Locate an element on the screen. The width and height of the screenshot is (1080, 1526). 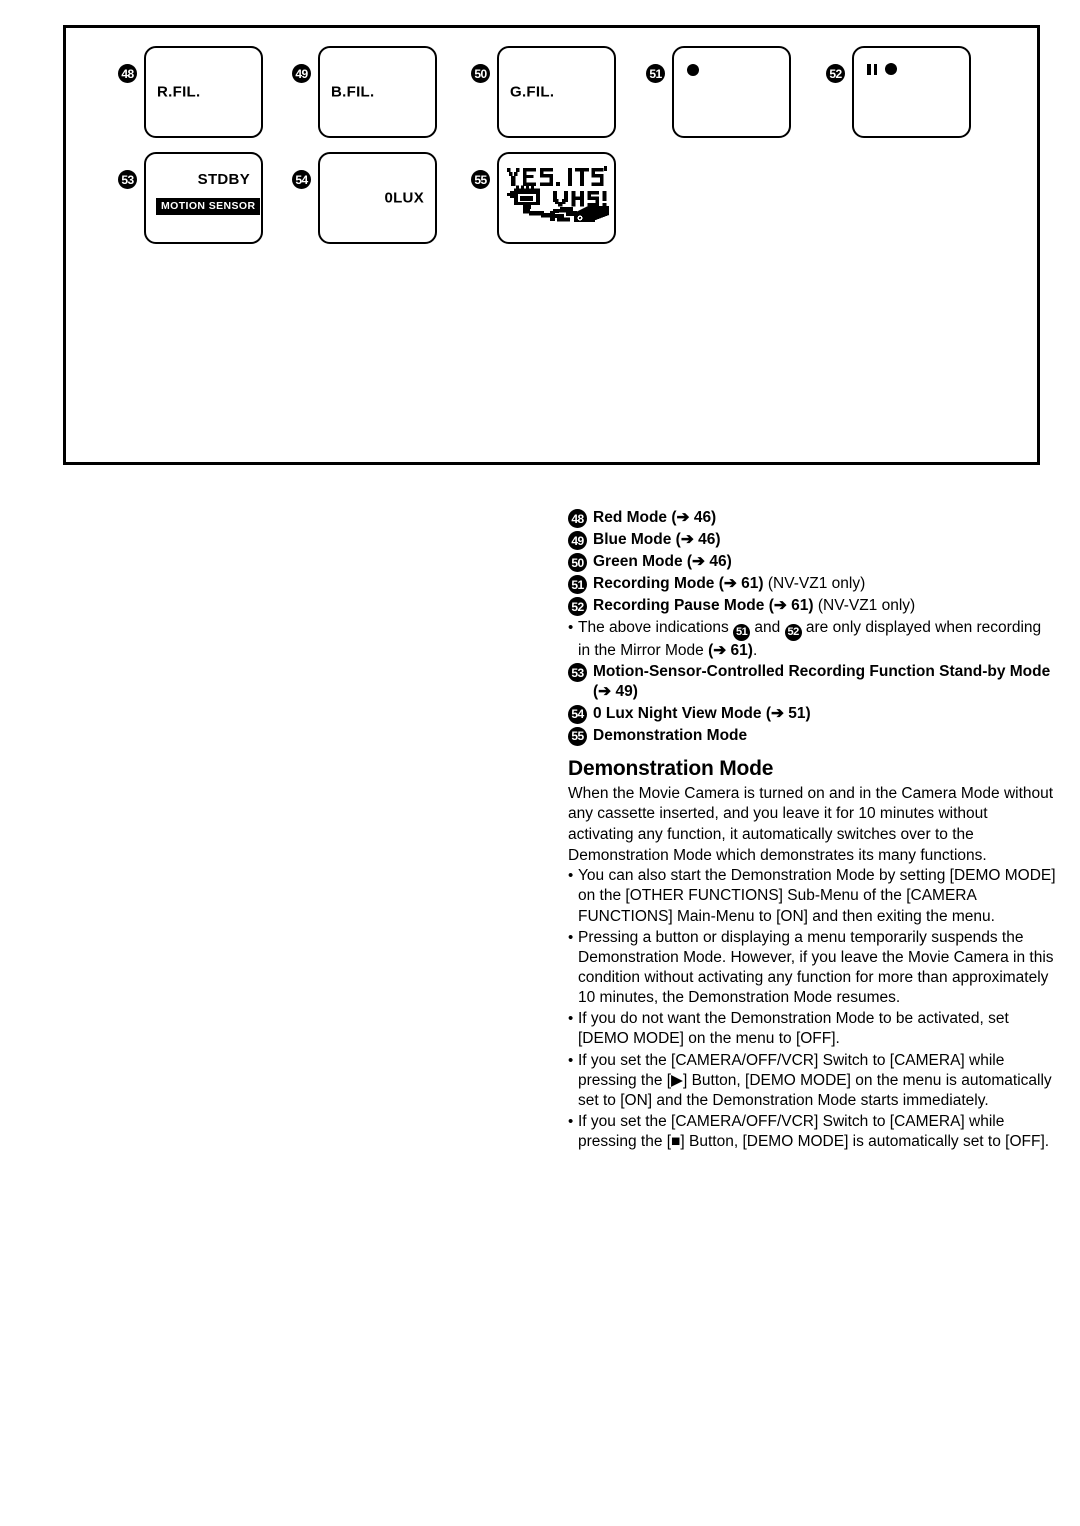
panel-48: 48 R.FIL. is located at coordinates (190, 92).